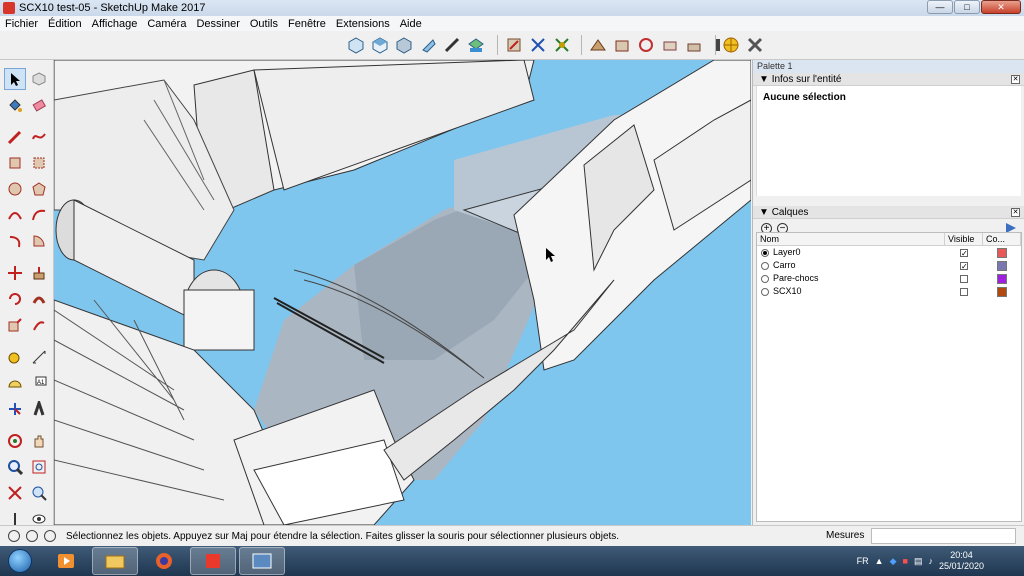 This screenshot has height=576, width=1024. Describe the element at coordinates (889, 252) in the screenshot. I see `layer-row: Layer0 ✓` at that location.